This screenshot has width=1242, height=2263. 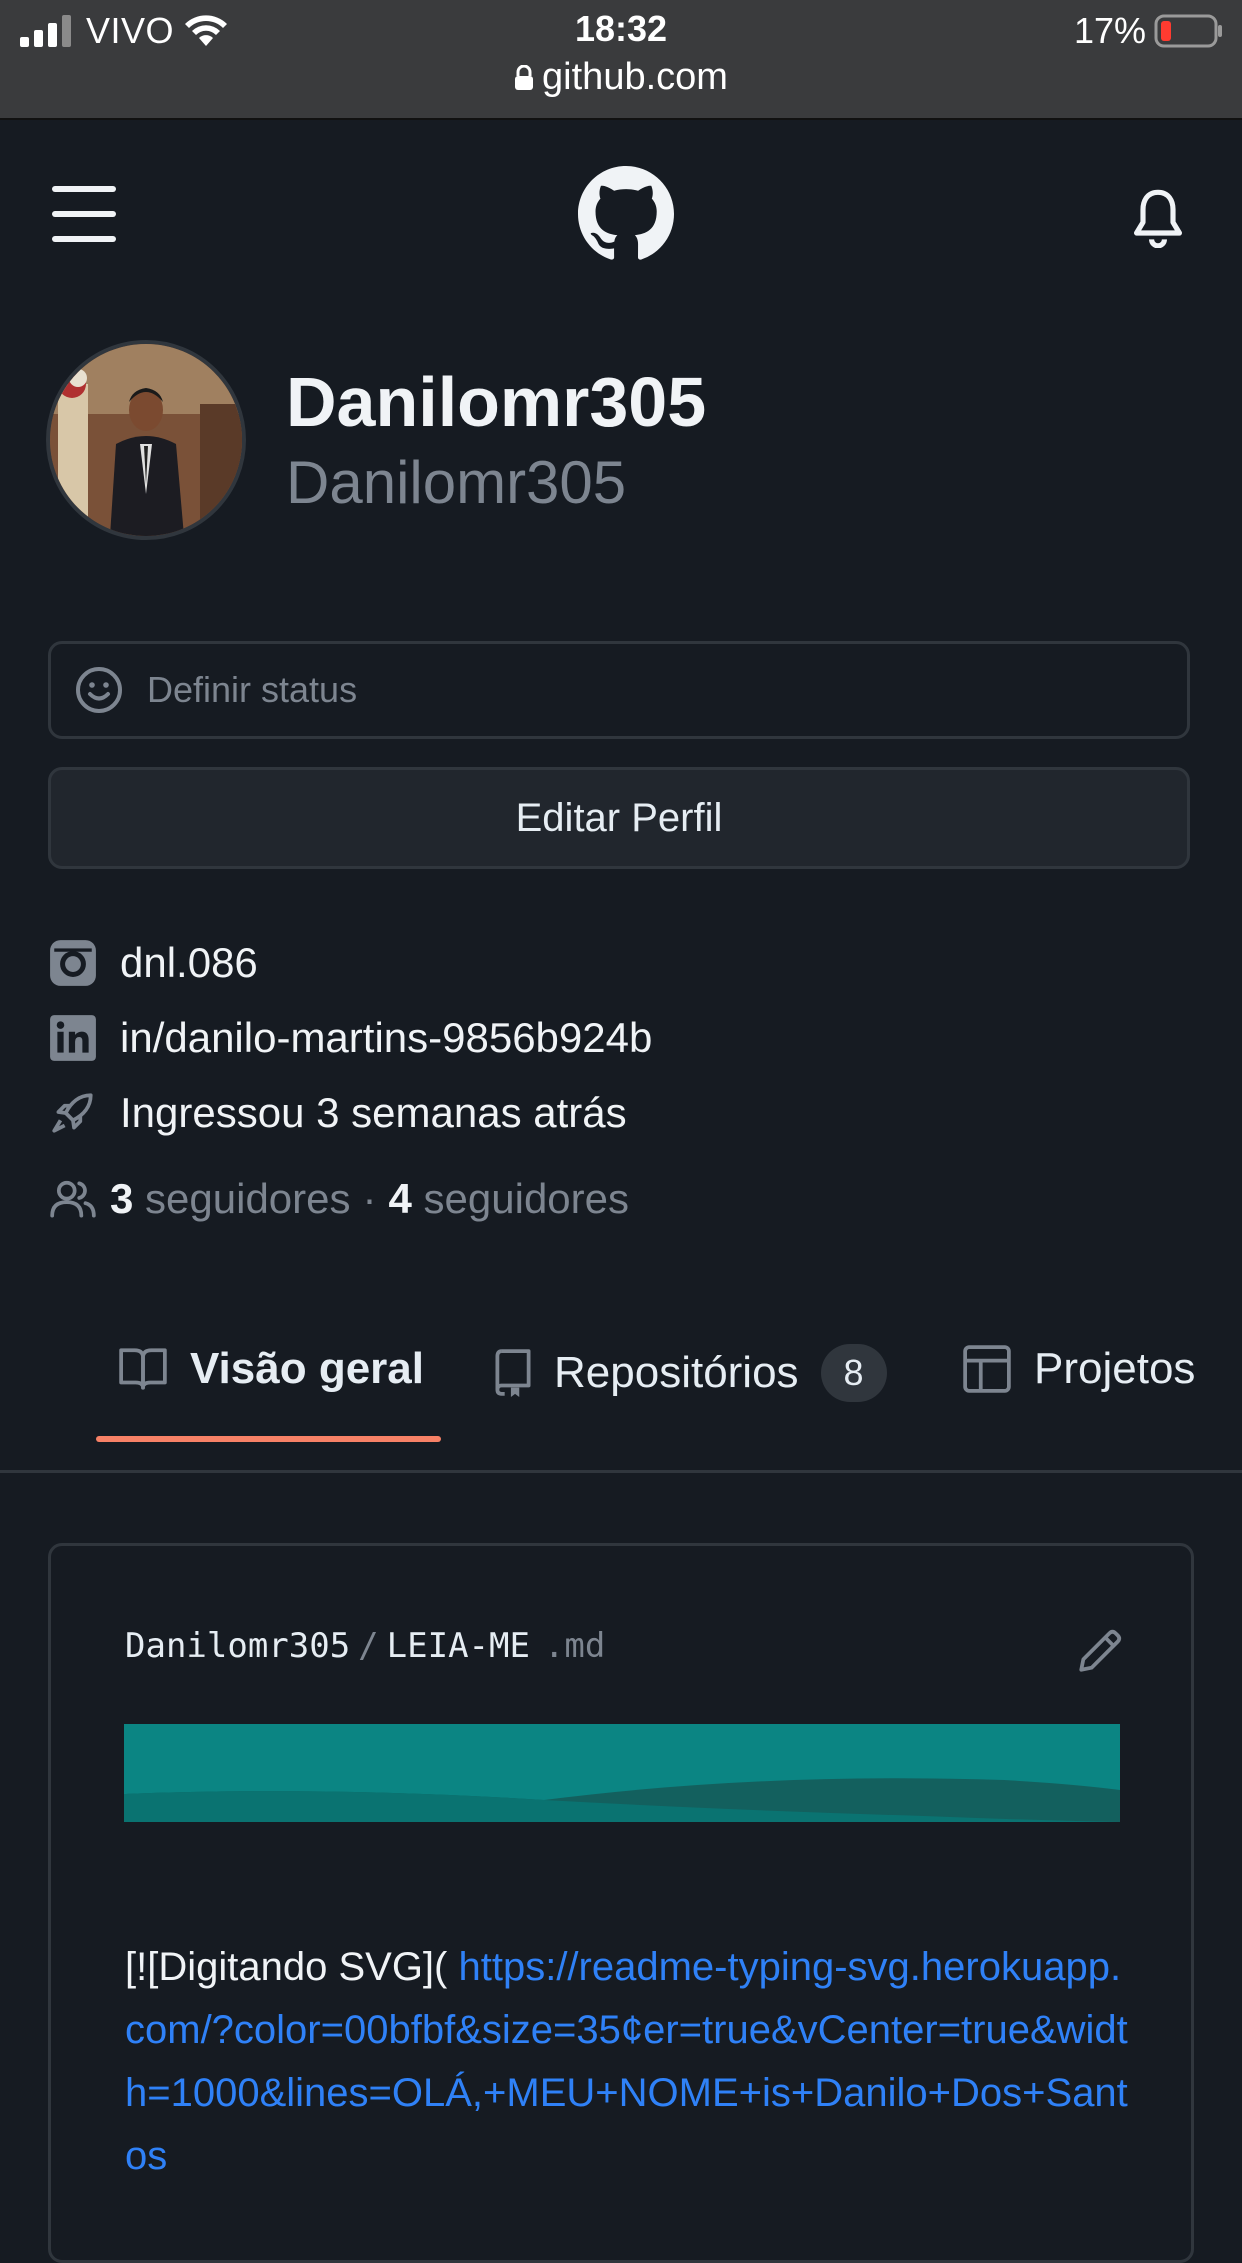 What do you see at coordinates (373, 1112) in the screenshot?
I see `joined-text: Ingressou 3 semanas atrás` at bounding box center [373, 1112].